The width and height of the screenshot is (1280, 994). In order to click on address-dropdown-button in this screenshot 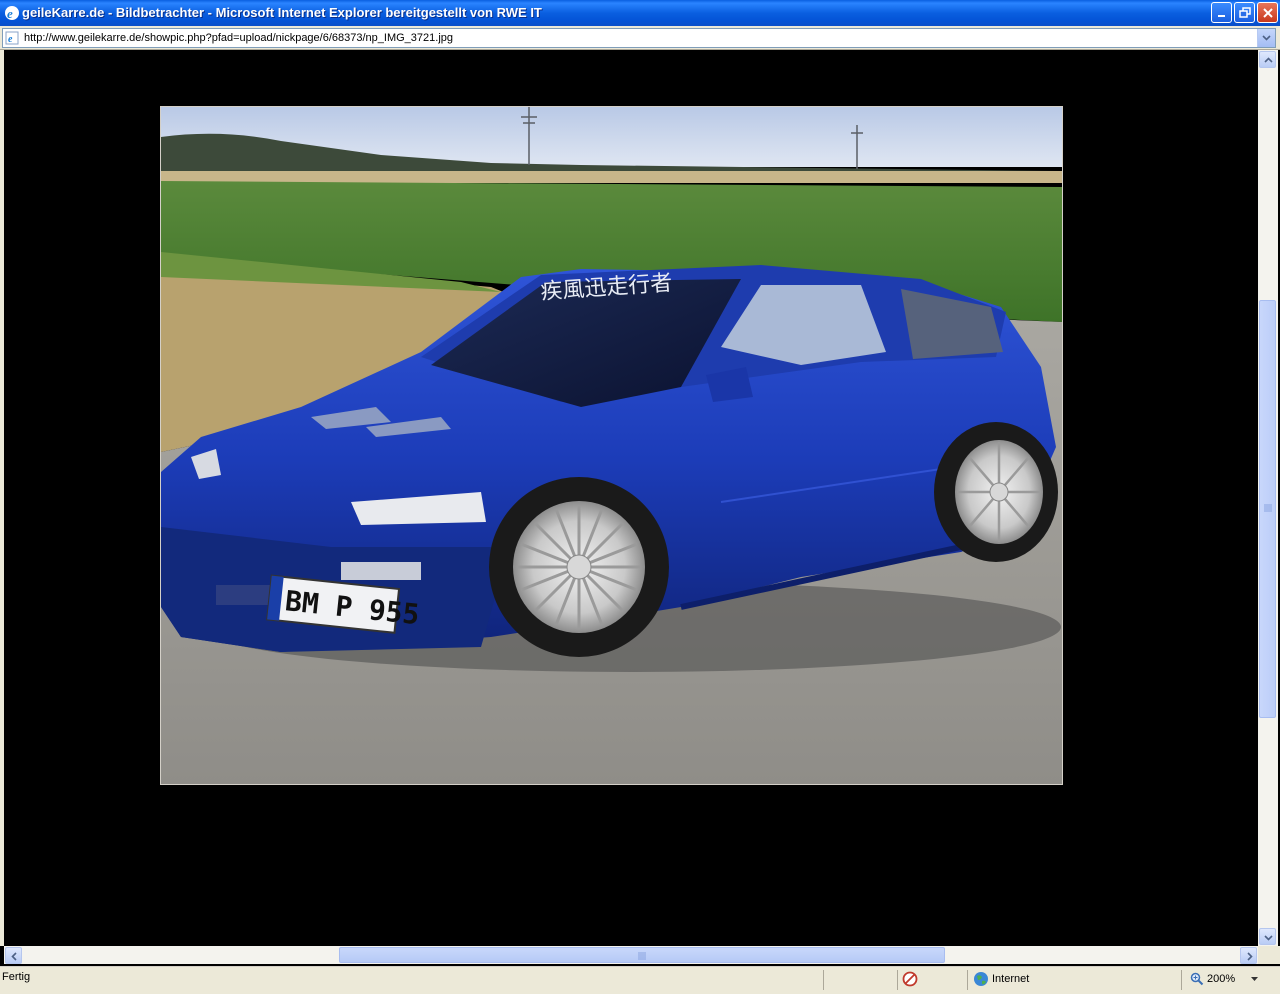, I will do `click(1266, 38)`.